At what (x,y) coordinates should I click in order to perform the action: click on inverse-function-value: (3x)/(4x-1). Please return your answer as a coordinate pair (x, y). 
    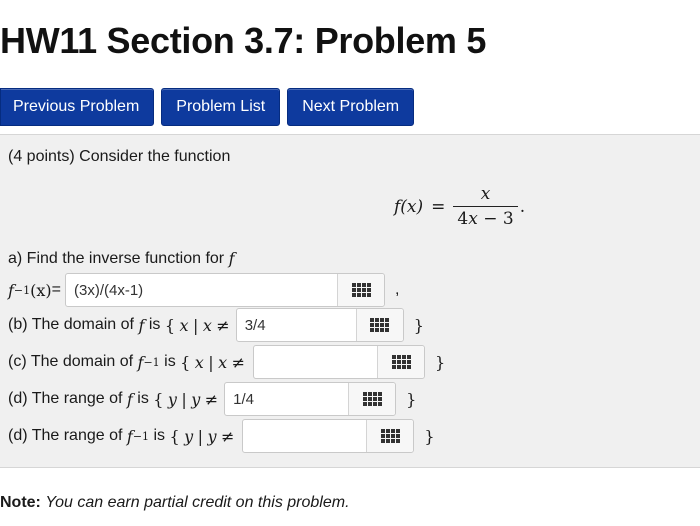
    Looking at the image, I should click on (109, 290).